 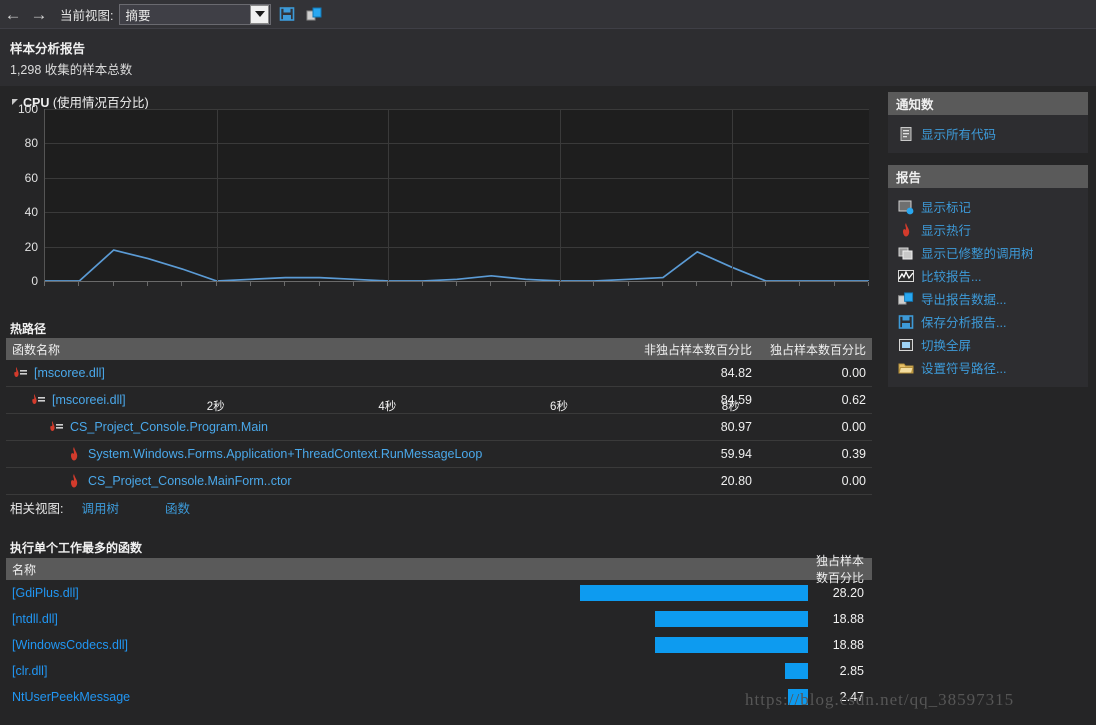 What do you see at coordinates (262, 645) in the screenshot?
I see `function-name-cell: [WindowsCodecs.dll]` at bounding box center [262, 645].